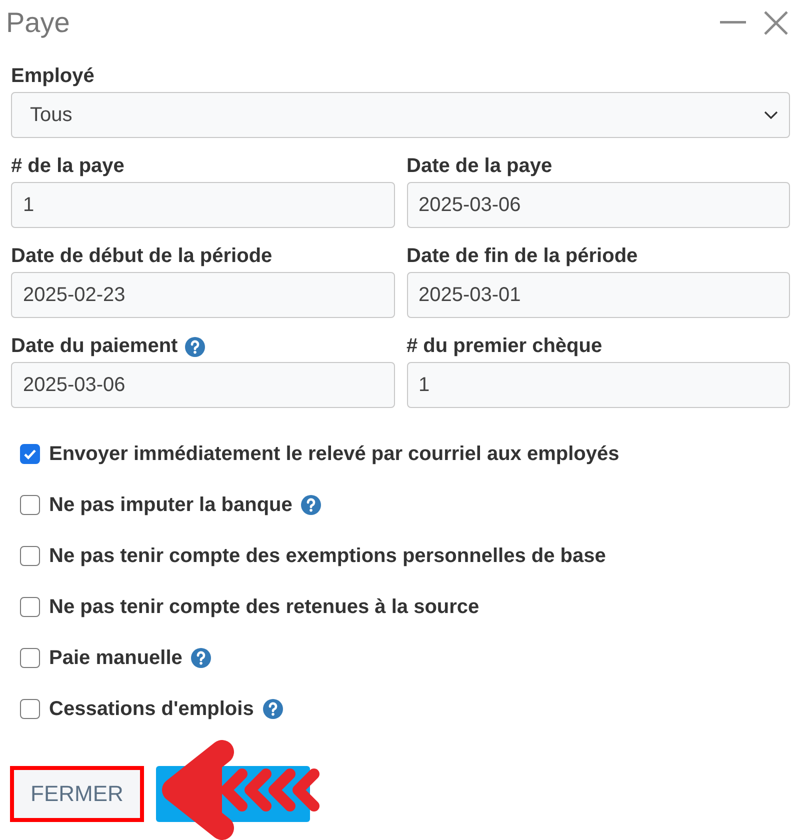 This screenshot has width=796, height=840. What do you see at coordinates (400, 115) in the screenshot?
I see `employee-select: Tous` at bounding box center [400, 115].